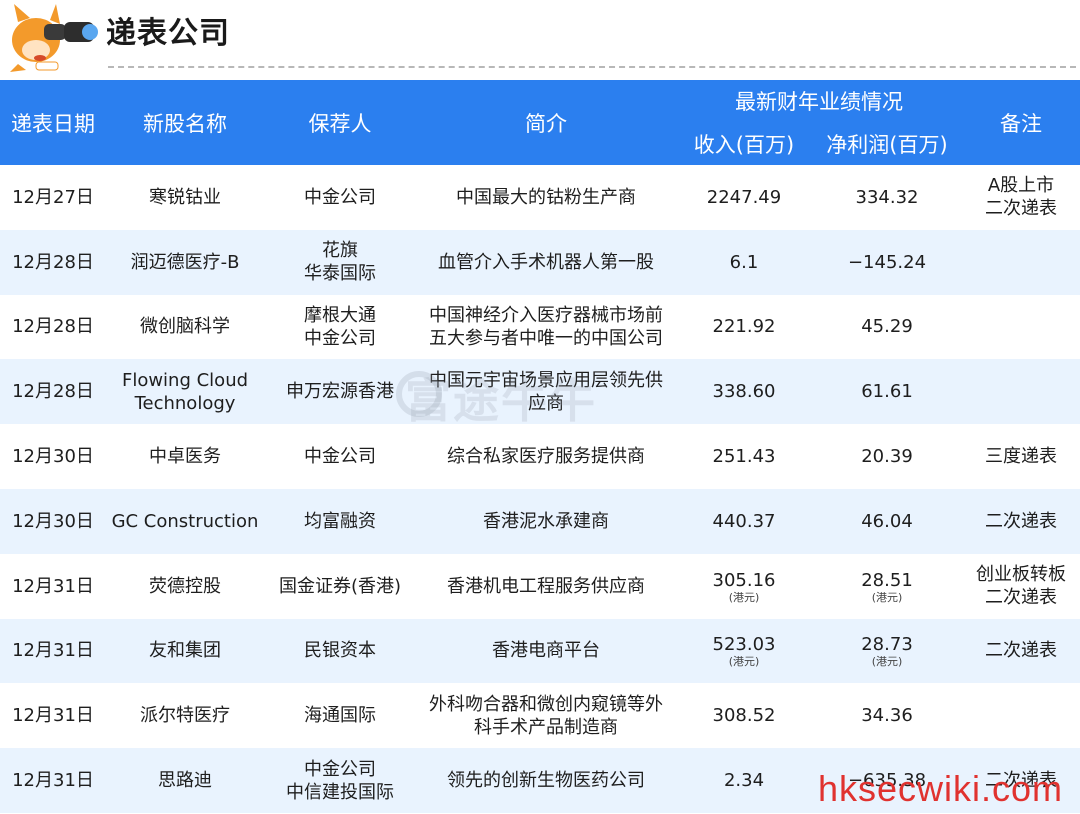  I want to click on cell-sponsor: 摩根大通 中金公司, so click(340, 327).